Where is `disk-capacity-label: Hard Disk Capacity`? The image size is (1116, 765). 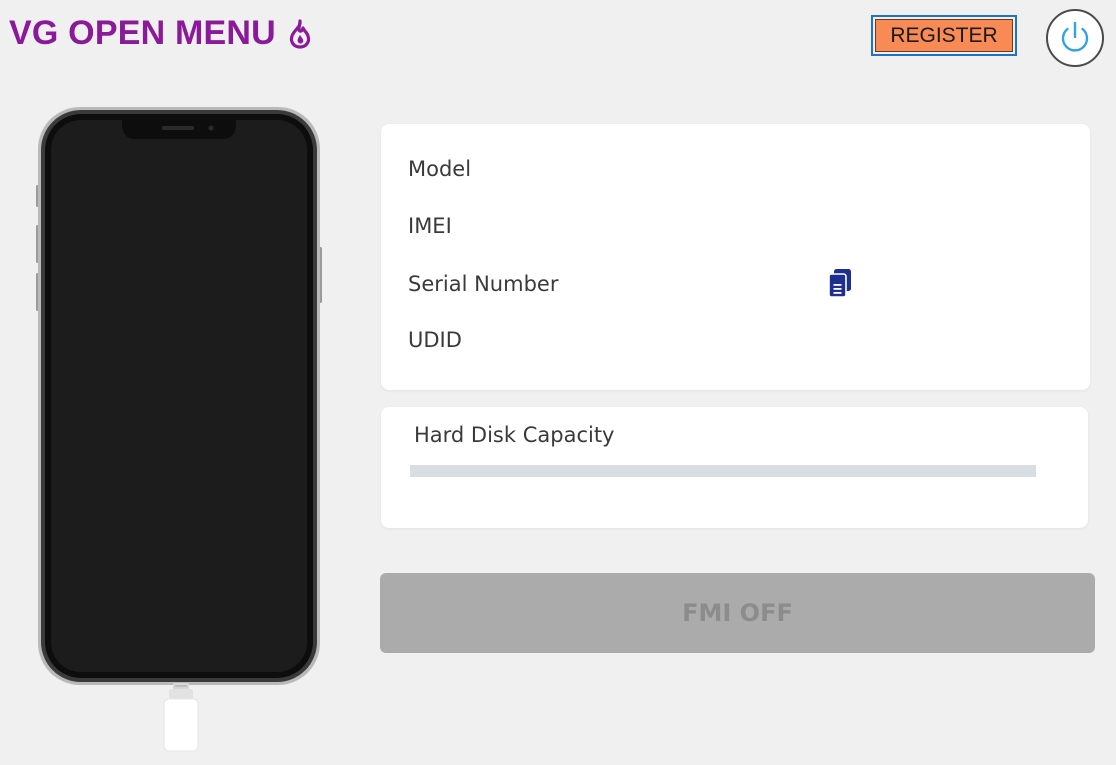
disk-capacity-label: Hard Disk Capacity is located at coordinates (514, 435).